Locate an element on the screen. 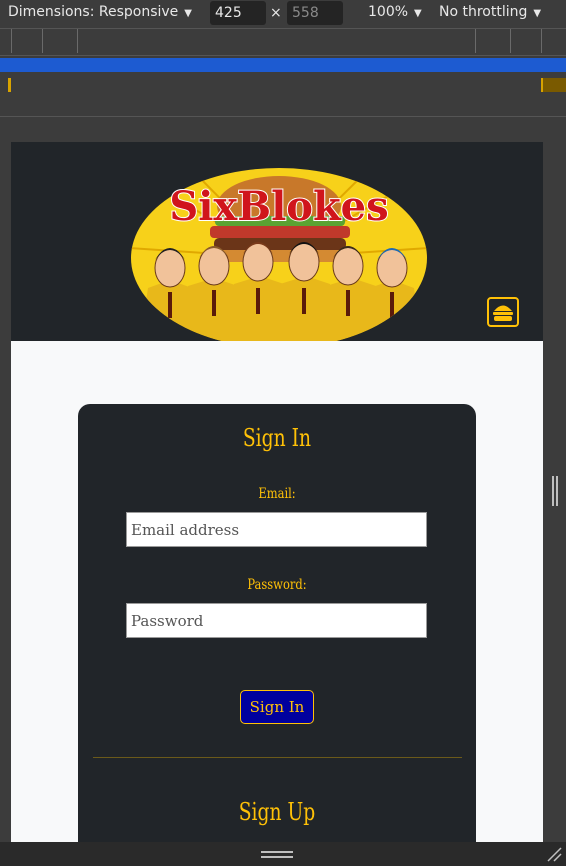 This screenshot has height=866, width=566. signin-button: Sign In is located at coordinates (277, 707).